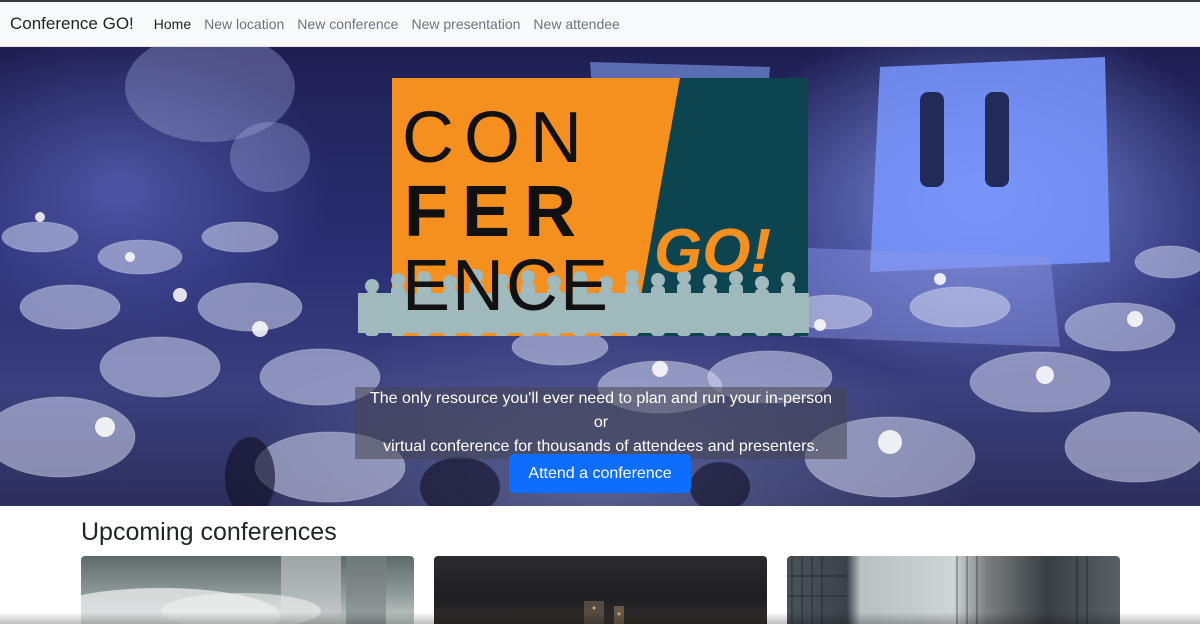 The height and width of the screenshot is (624, 1200). I want to click on nav-link-home: Home, so click(172, 24).